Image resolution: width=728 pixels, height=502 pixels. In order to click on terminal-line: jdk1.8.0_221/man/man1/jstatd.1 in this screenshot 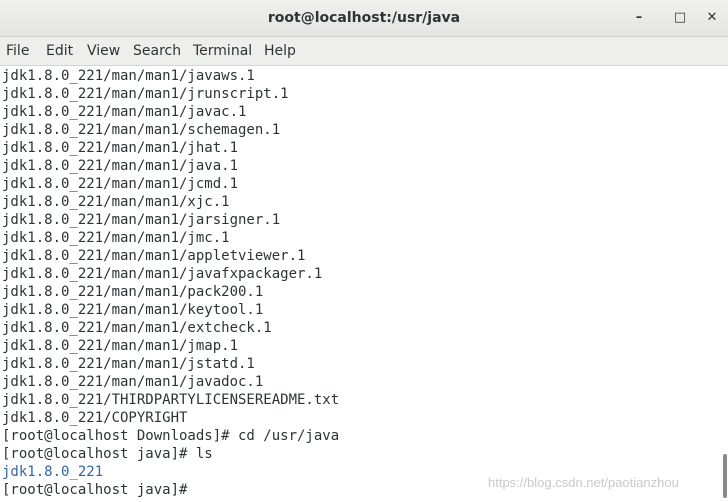, I will do `click(128, 364)`.